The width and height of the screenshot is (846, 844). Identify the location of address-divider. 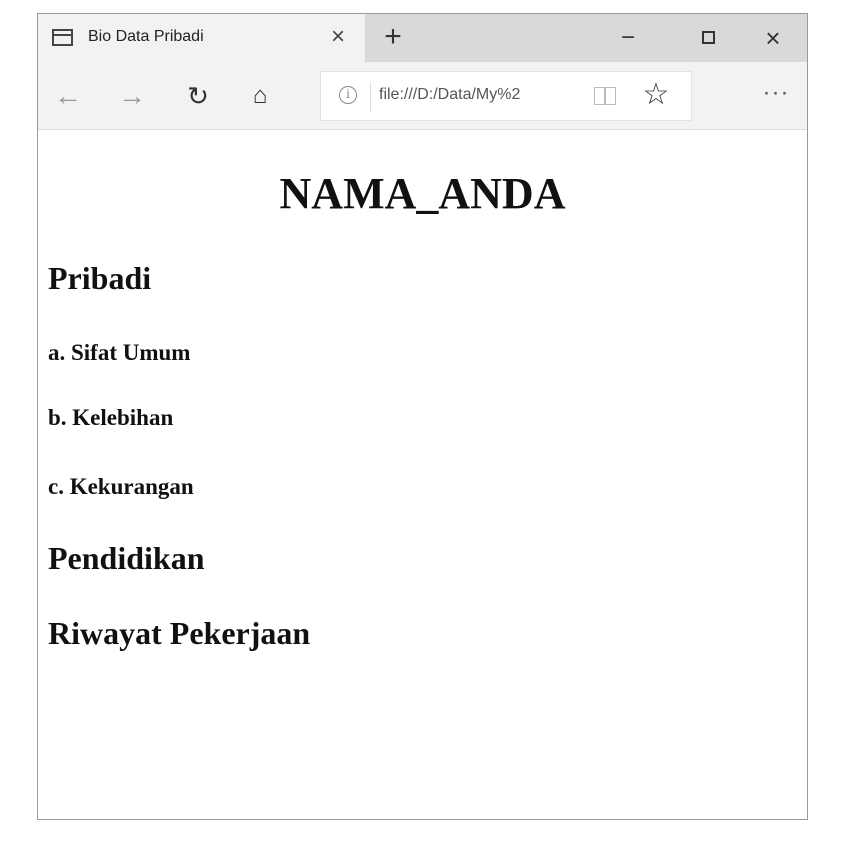
(370, 97).